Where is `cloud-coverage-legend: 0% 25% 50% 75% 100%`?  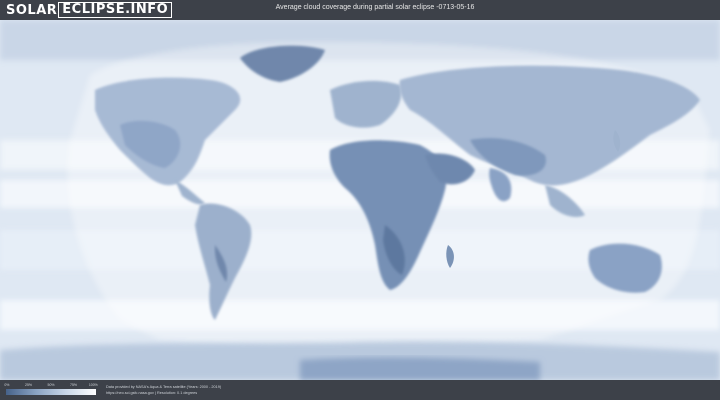
cloud-coverage-legend: 0% 25% 50% 75% 100% is located at coordinates (51, 389).